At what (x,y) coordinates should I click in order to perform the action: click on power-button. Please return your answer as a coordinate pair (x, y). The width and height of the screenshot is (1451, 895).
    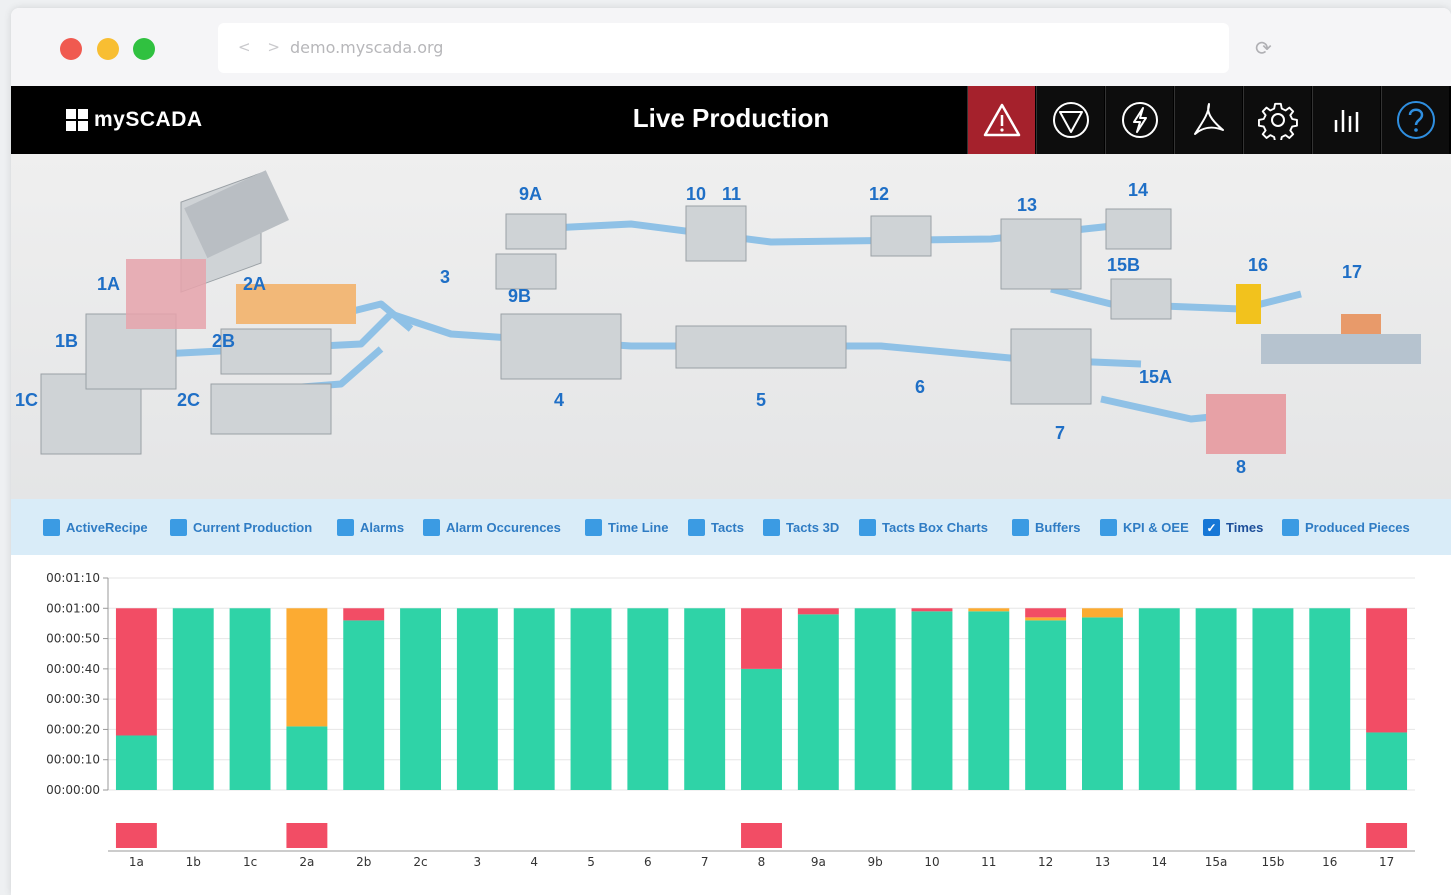
    Looking at the image, I should click on (1139, 120).